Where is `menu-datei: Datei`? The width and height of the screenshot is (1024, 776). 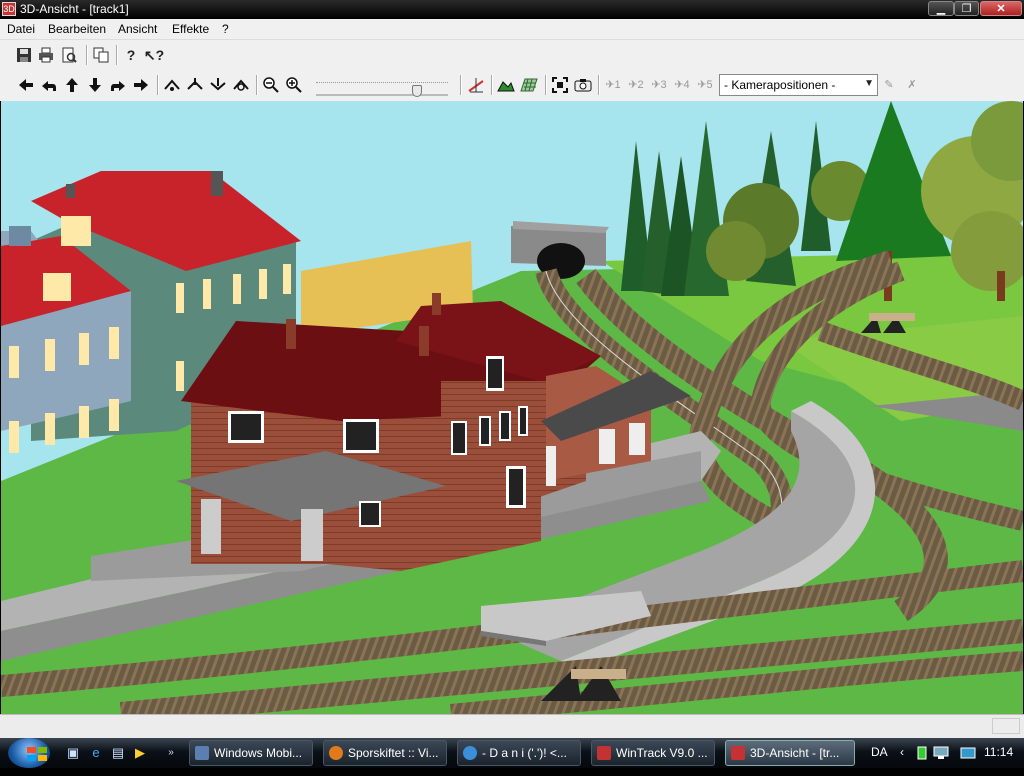 menu-datei: Datei is located at coordinates (21, 29).